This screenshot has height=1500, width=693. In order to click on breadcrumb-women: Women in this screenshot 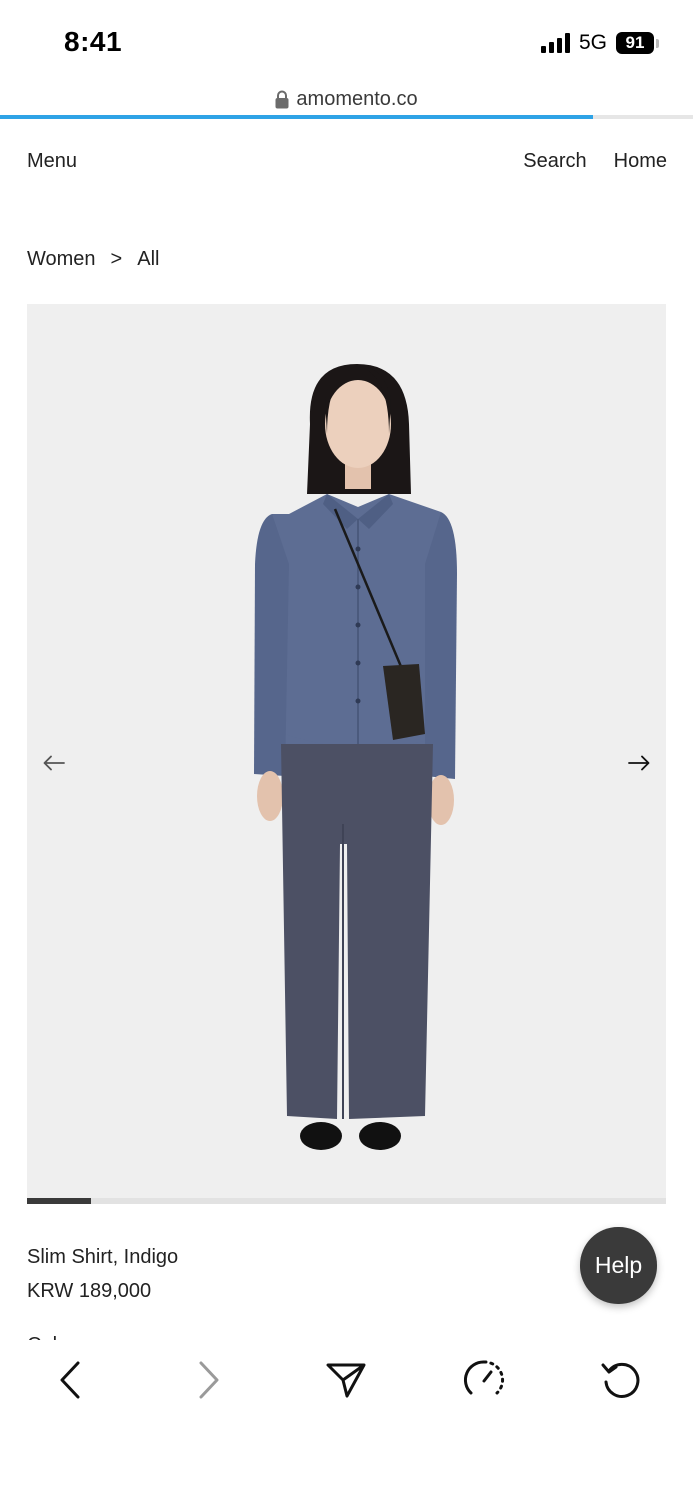, I will do `click(61, 259)`.